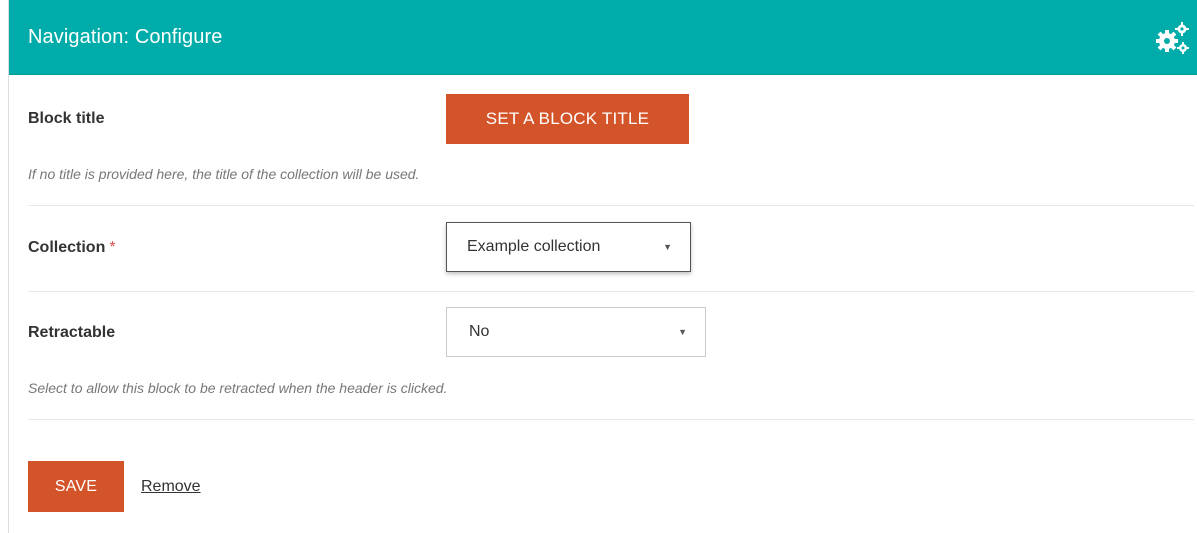 The height and width of the screenshot is (533, 1197). I want to click on retractable-select: No ▼, so click(576, 332).